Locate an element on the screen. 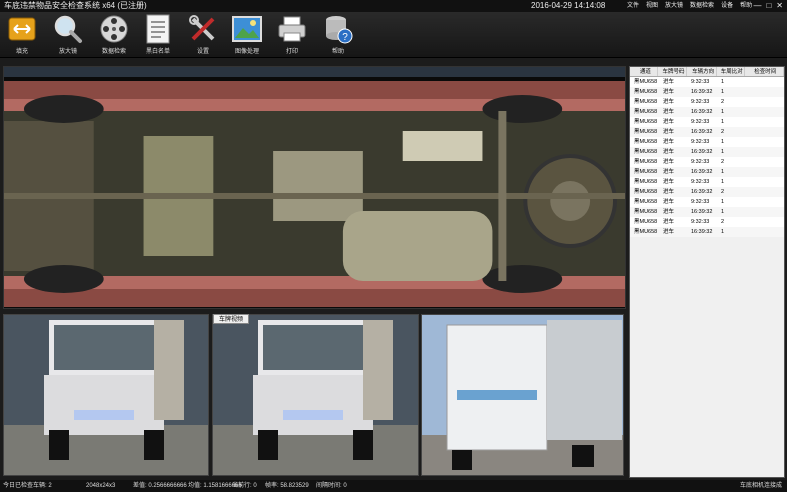  menu-magnifier: 放大镜 is located at coordinates (674, 6).